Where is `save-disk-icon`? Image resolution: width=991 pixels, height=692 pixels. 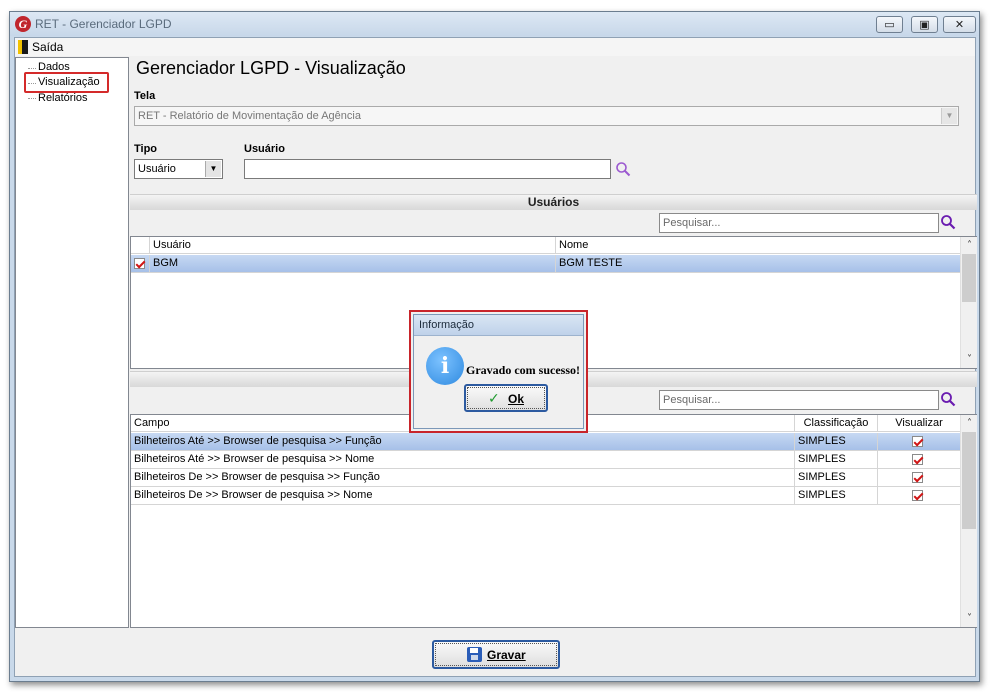
save-disk-icon is located at coordinates (474, 654).